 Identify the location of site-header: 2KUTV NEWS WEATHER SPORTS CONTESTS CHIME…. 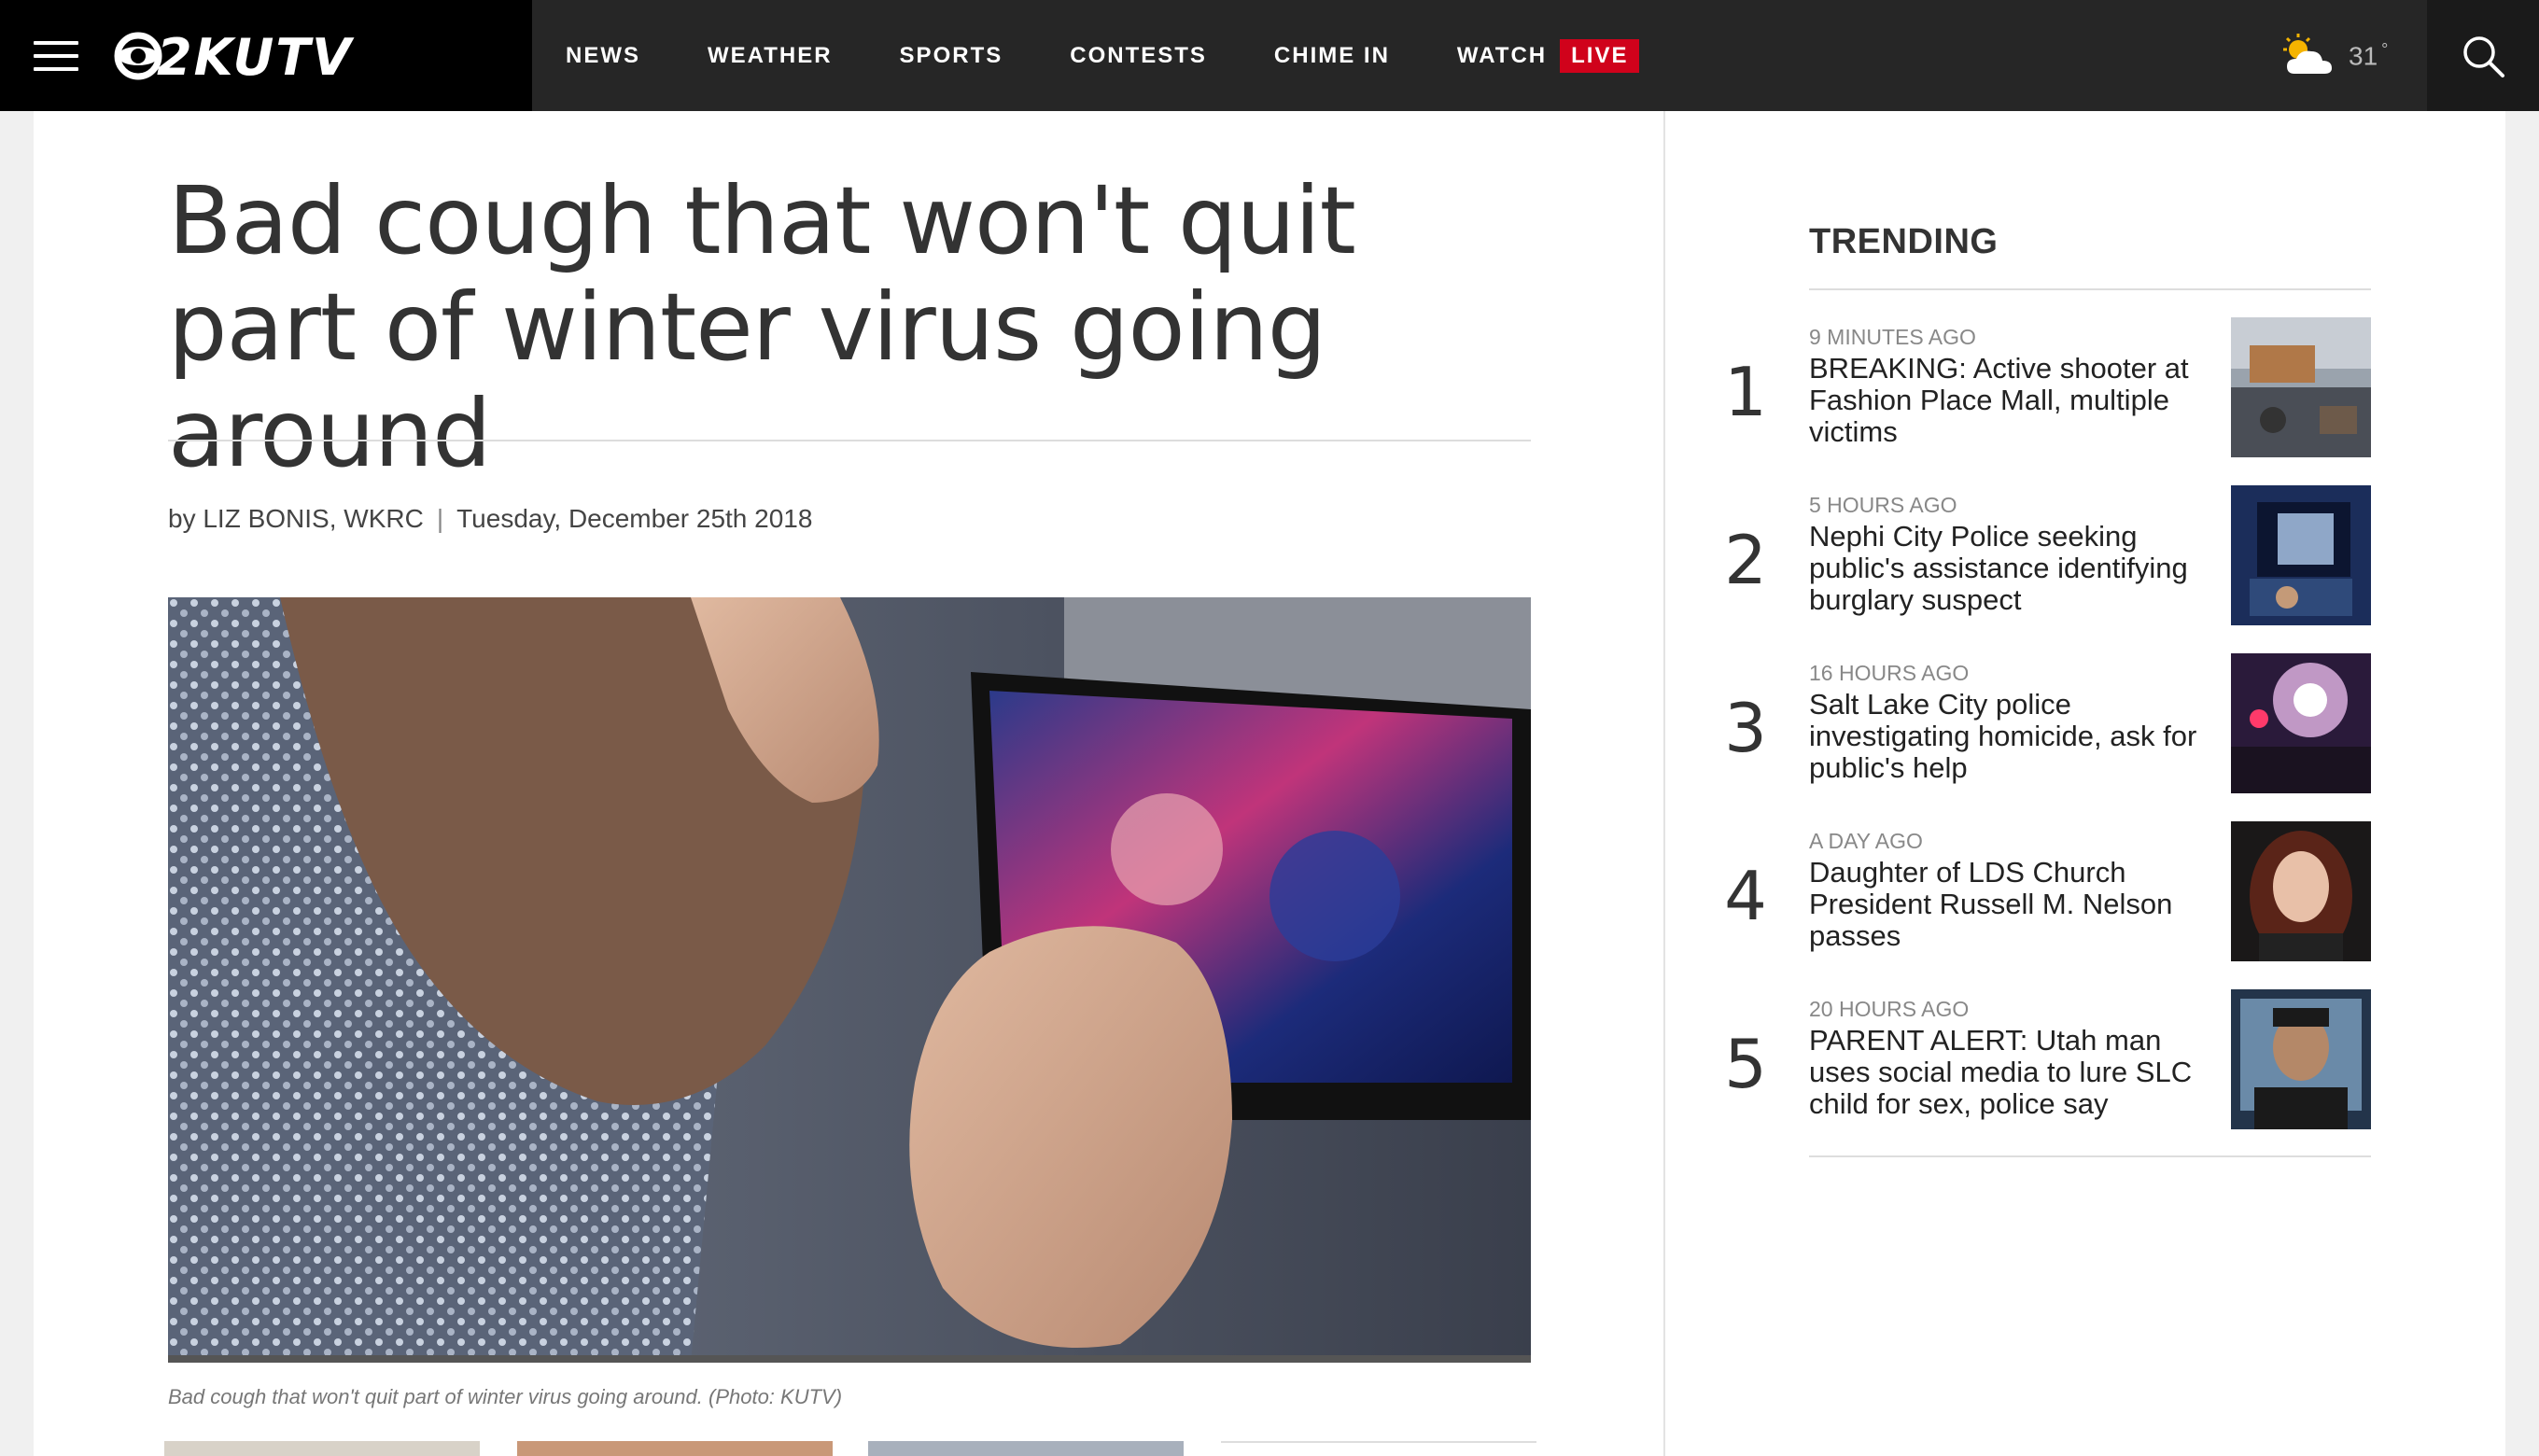
(1269, 55).